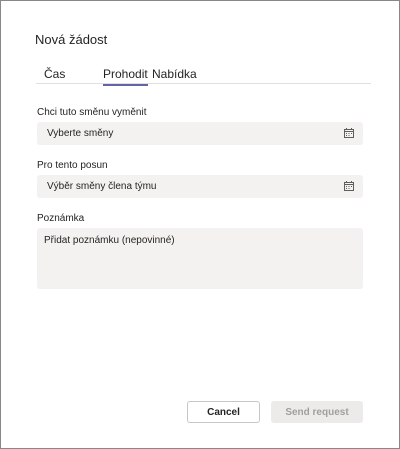 The height and width of the screenshot is (449, 400). What do you see at coordinates (125, 76) in the screenshot?
I see `tab-swap: Prohodit` at bounding box center [125, 76].